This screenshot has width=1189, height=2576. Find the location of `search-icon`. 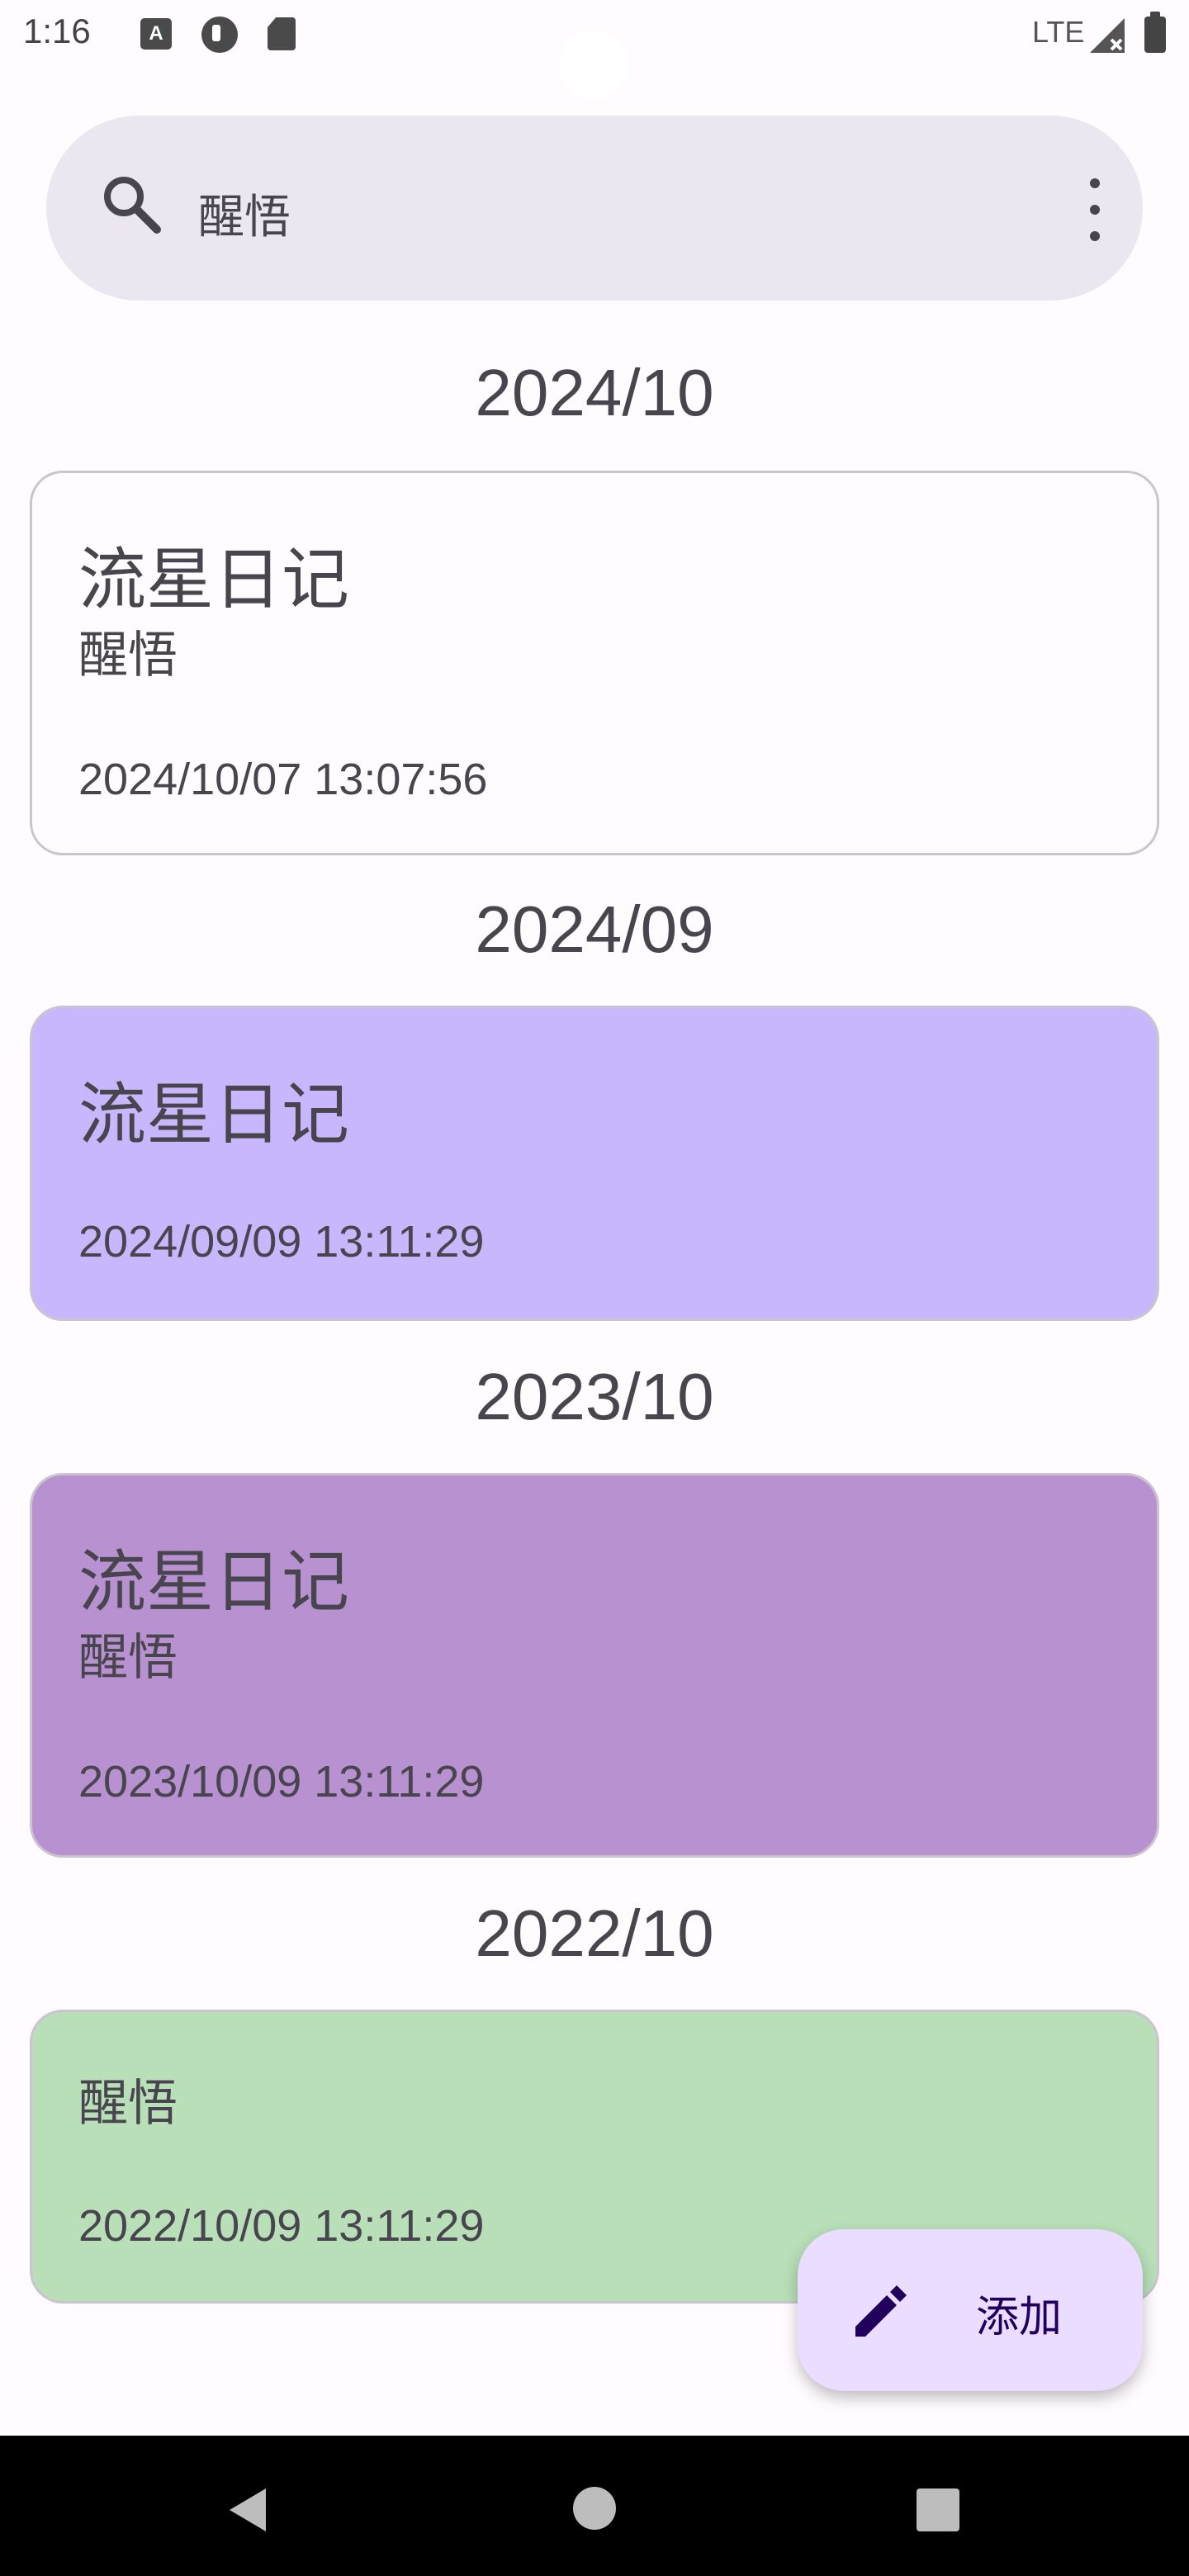

search-icon is located at coordinates (133, 205).